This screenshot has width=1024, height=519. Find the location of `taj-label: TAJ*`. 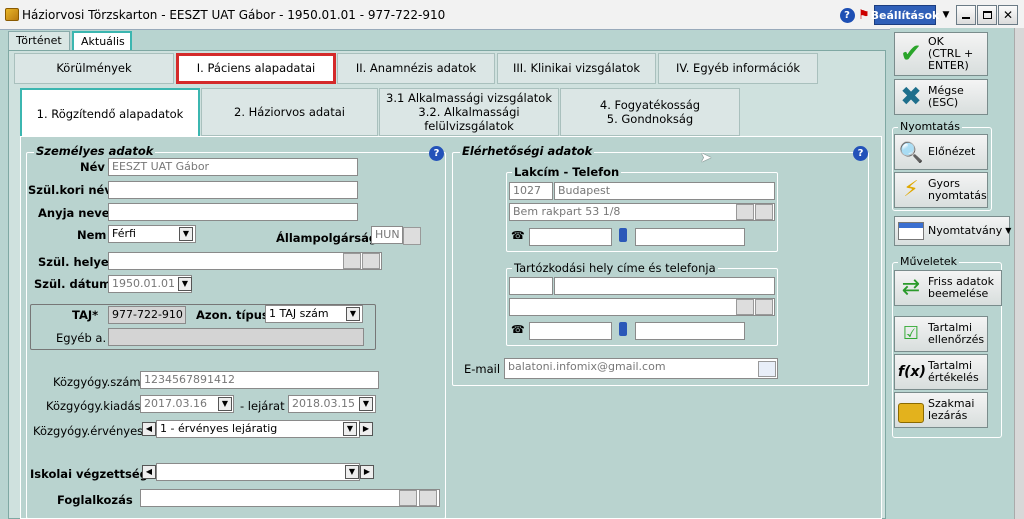

taj-label: TAJ* is located at coordinates (85, 315).